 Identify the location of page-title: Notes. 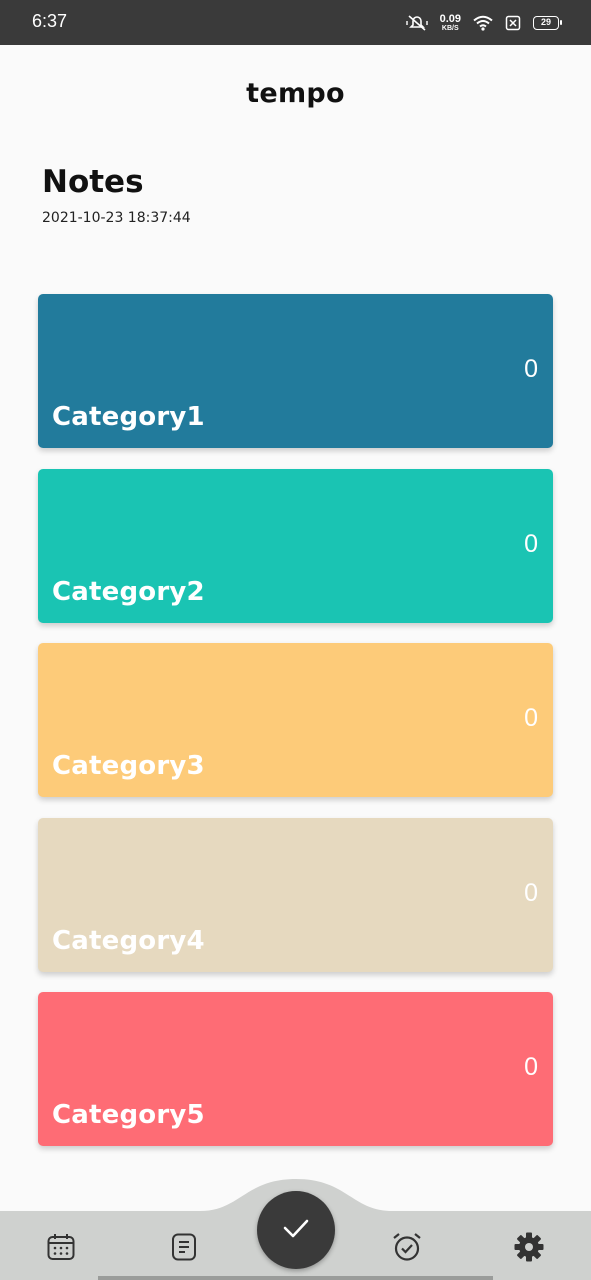
(93, 182).